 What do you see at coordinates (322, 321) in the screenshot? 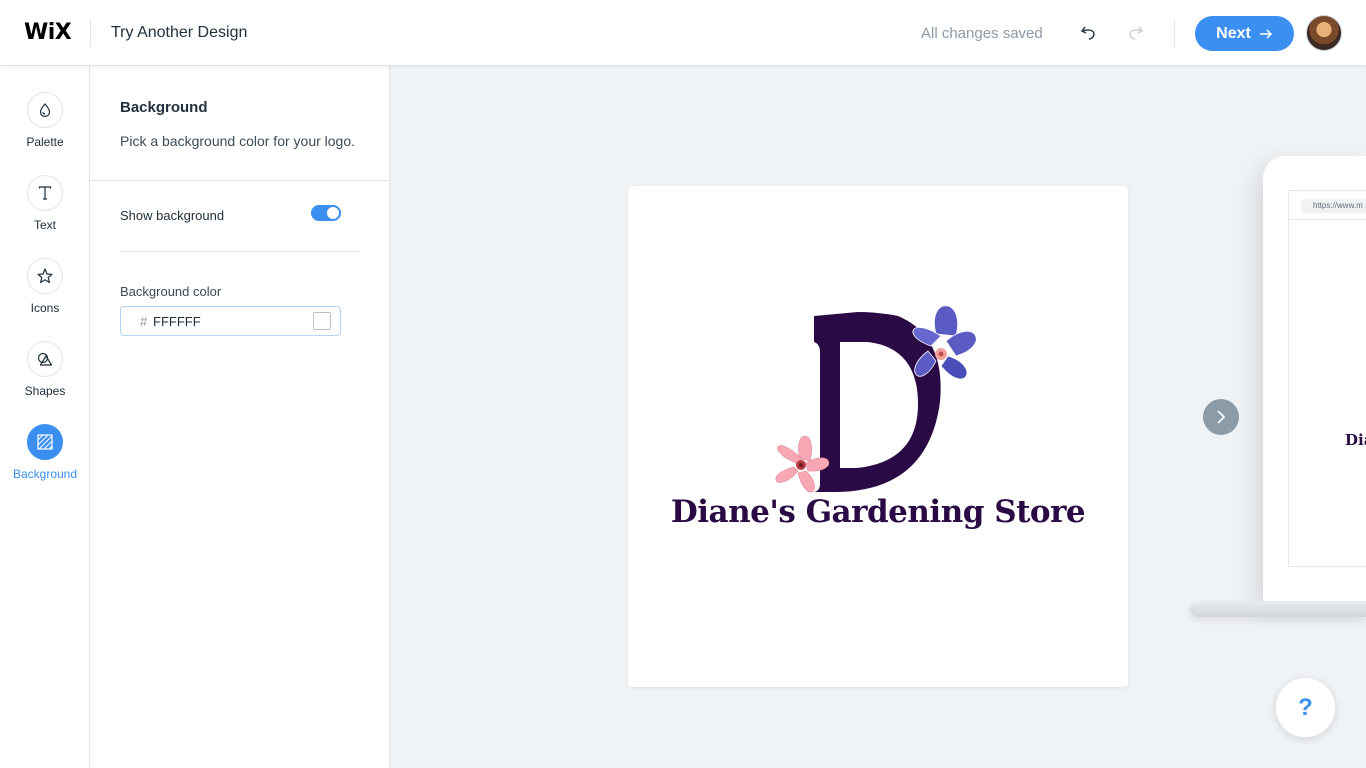
I see `color-swatch` at bounding box center [322, 321].